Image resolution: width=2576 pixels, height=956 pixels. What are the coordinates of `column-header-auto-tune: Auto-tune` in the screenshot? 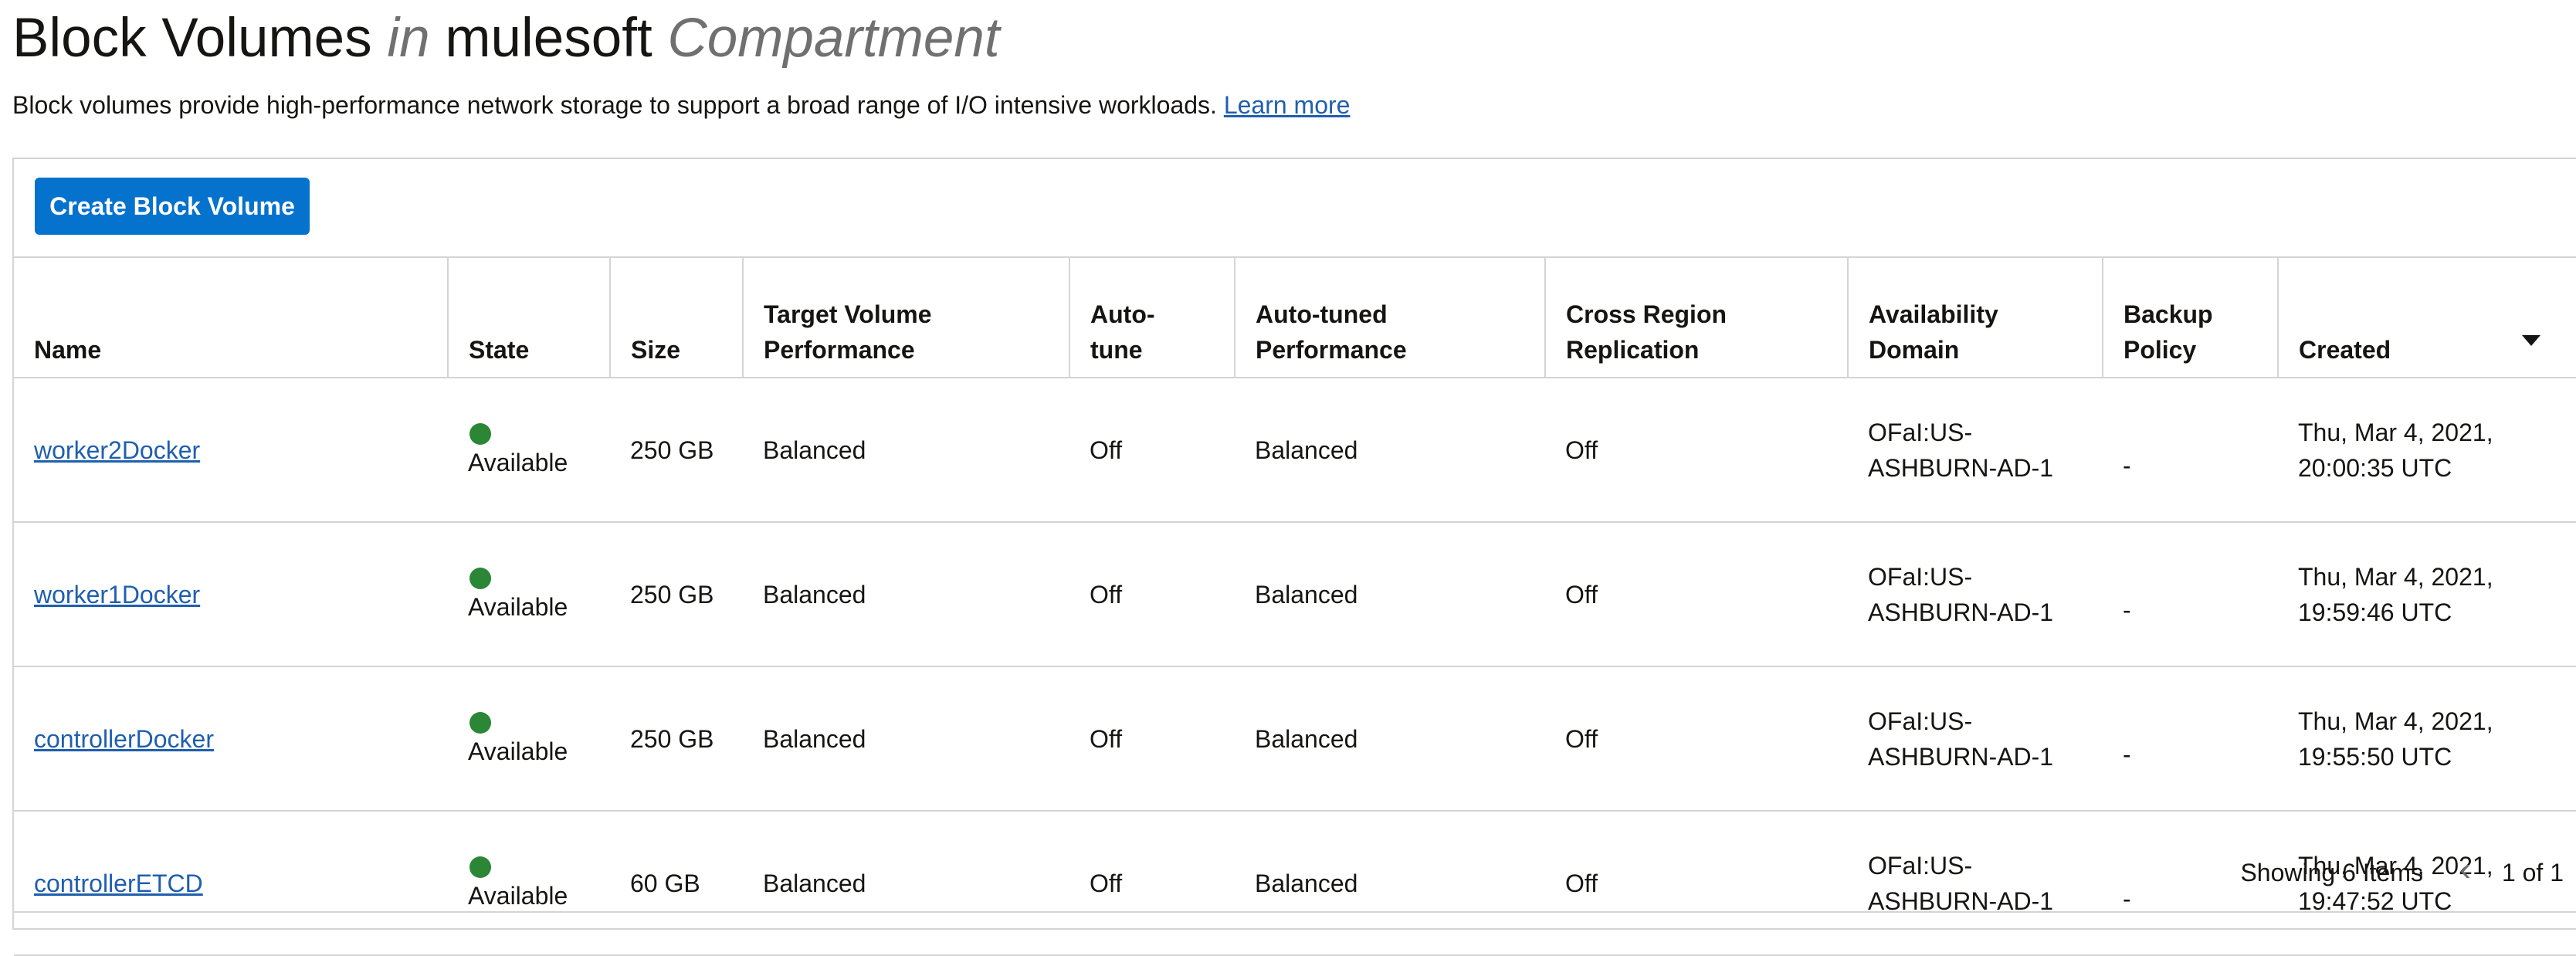 It's located at (1152, 317).